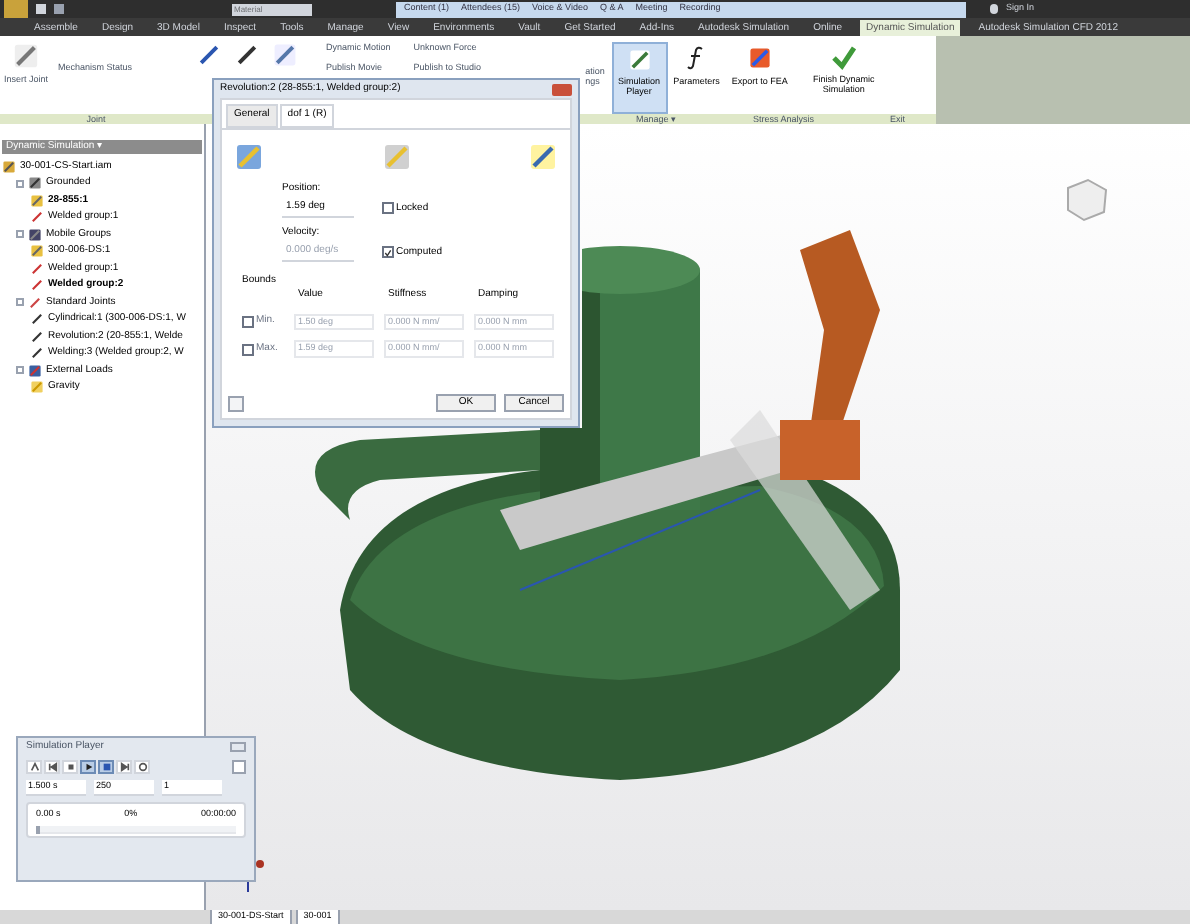  I want to click on help-button, so click(236, 403).